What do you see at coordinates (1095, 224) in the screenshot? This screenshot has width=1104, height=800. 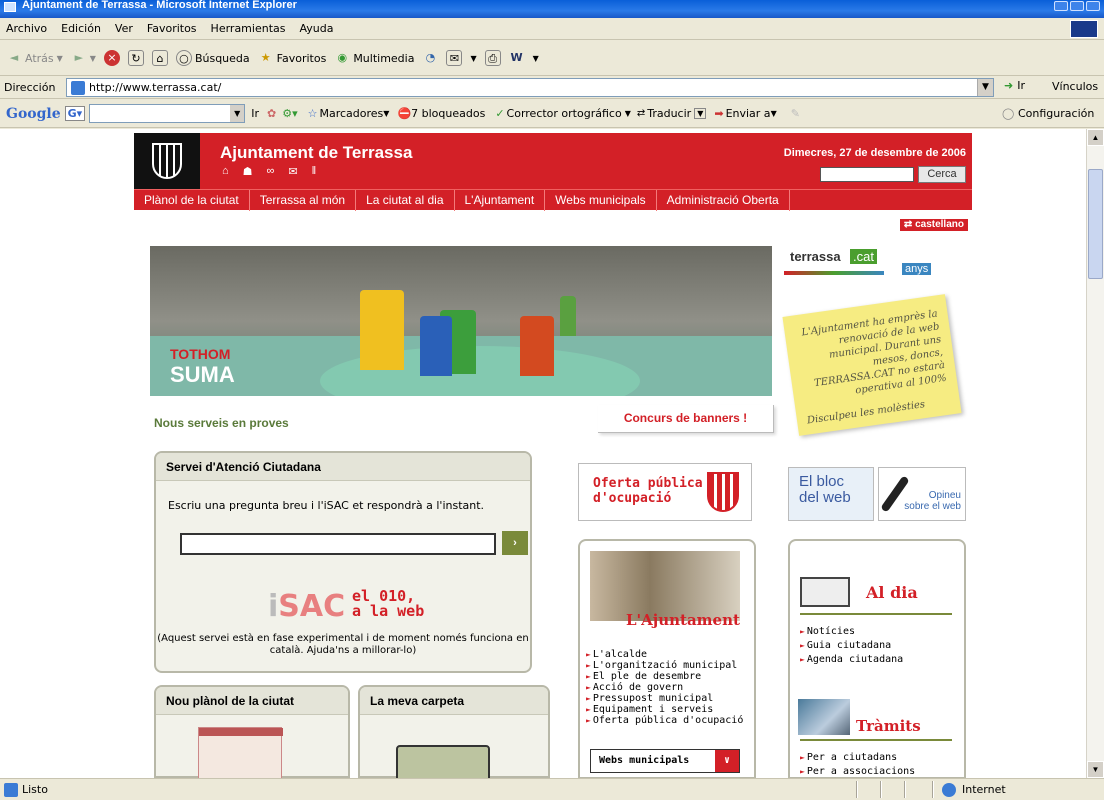 I see `scroll-thumb` at bounding box center [1095, 224].